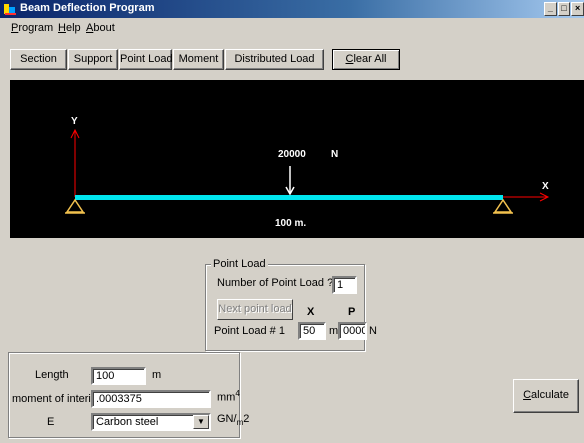  What do you see at coordinates (75, 205) in the screenshot?
I see `left-support-icon` at bounding box center [75, 205].